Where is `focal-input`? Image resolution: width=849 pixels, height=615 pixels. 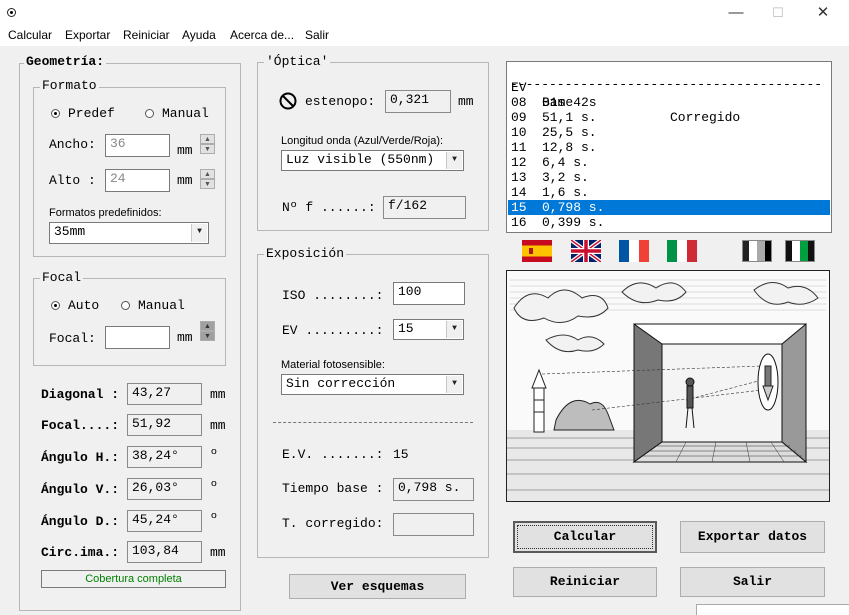 focal-input is located at coordinates (137, 337).